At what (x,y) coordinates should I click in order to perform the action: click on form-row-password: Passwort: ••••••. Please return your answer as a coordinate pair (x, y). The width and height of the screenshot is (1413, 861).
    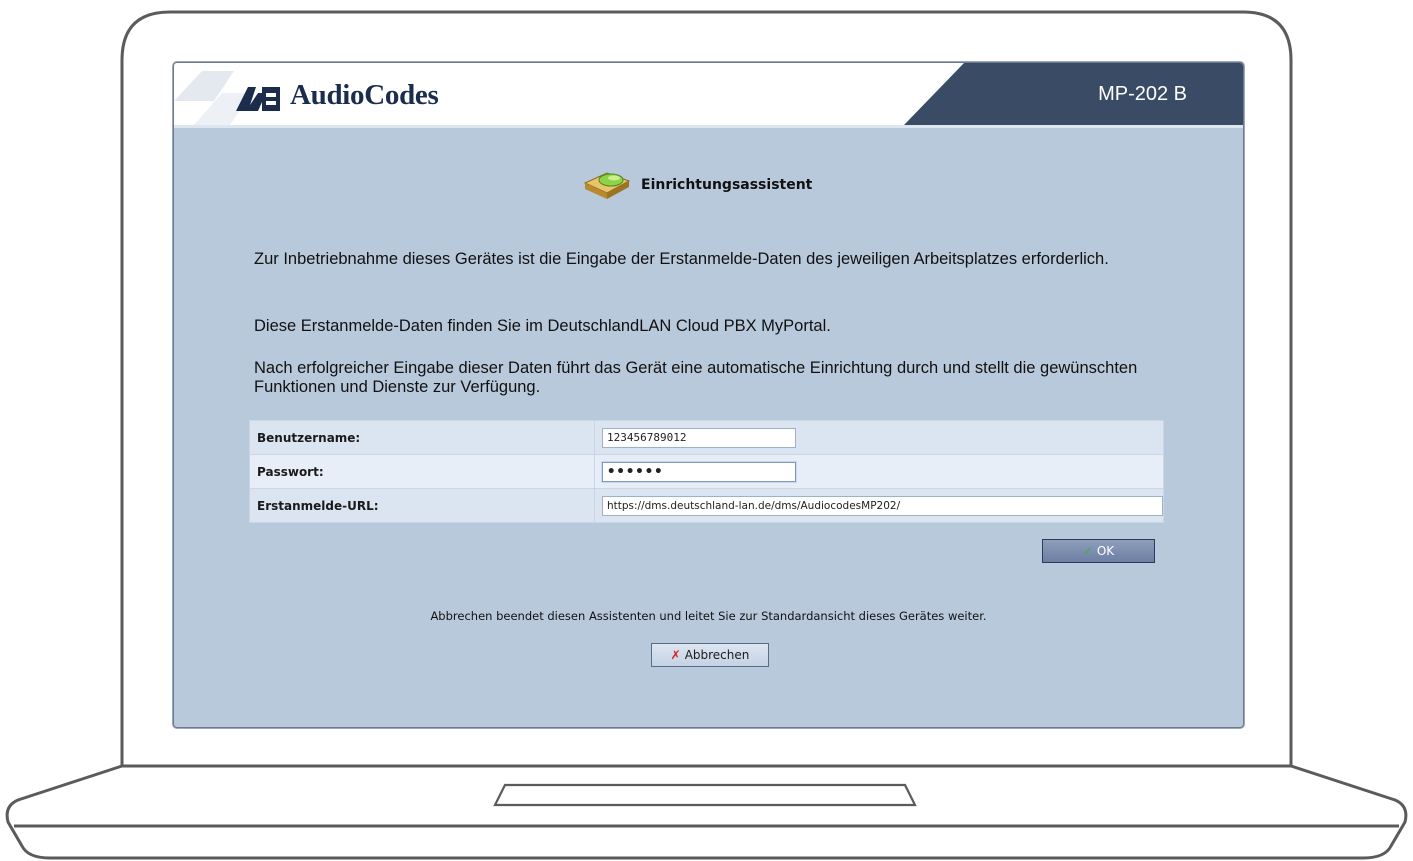
    Looking at the image, I should click on (706, 471).